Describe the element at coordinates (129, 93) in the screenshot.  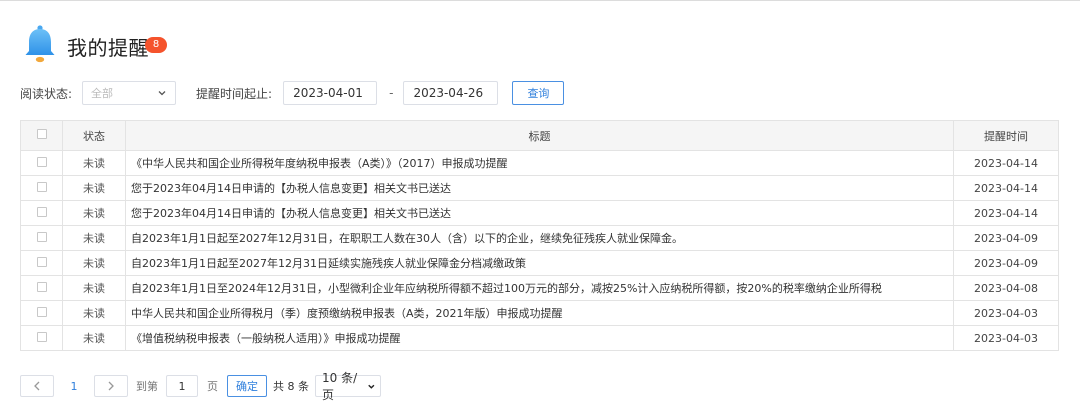
I see `read-status-select: 全部` at that location.